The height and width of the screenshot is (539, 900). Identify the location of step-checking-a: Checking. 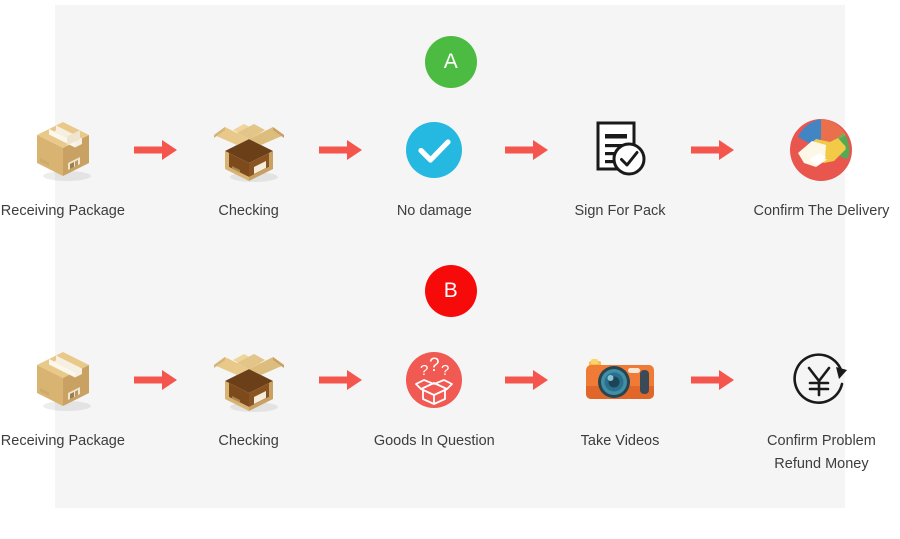
(249, 167).